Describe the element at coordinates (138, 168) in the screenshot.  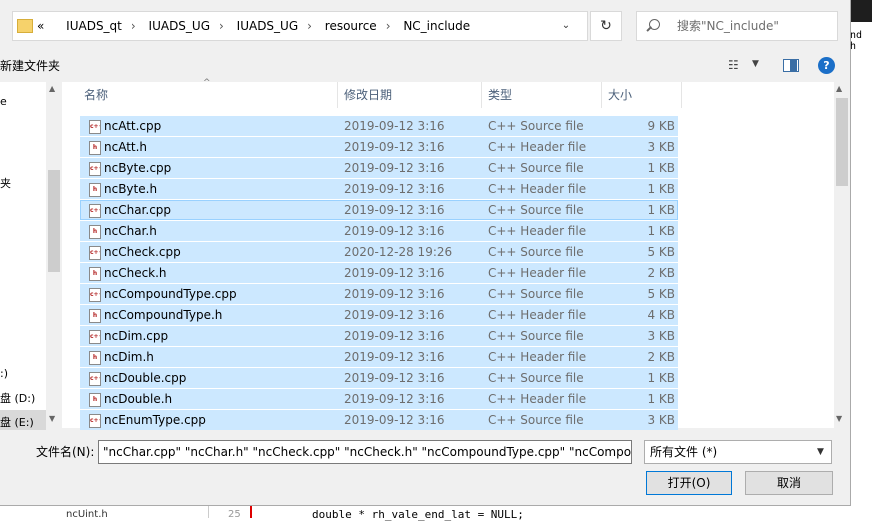
I see `file-name: ncByte.cpp` at that location.